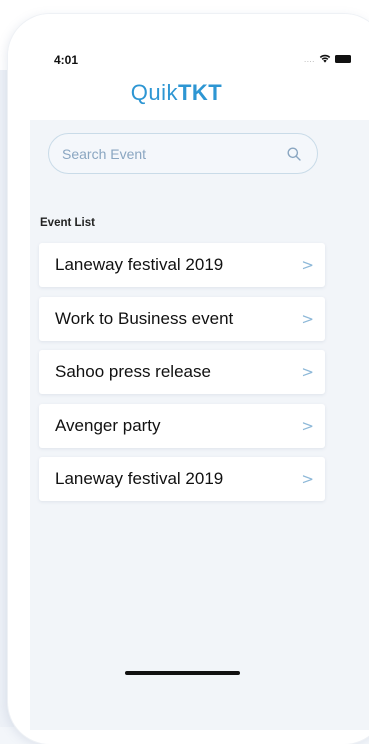  What do you see at coordinates (108, 425) in the screenshot?
I see `event-name: Avenger party` at bounding box center [108, 425].